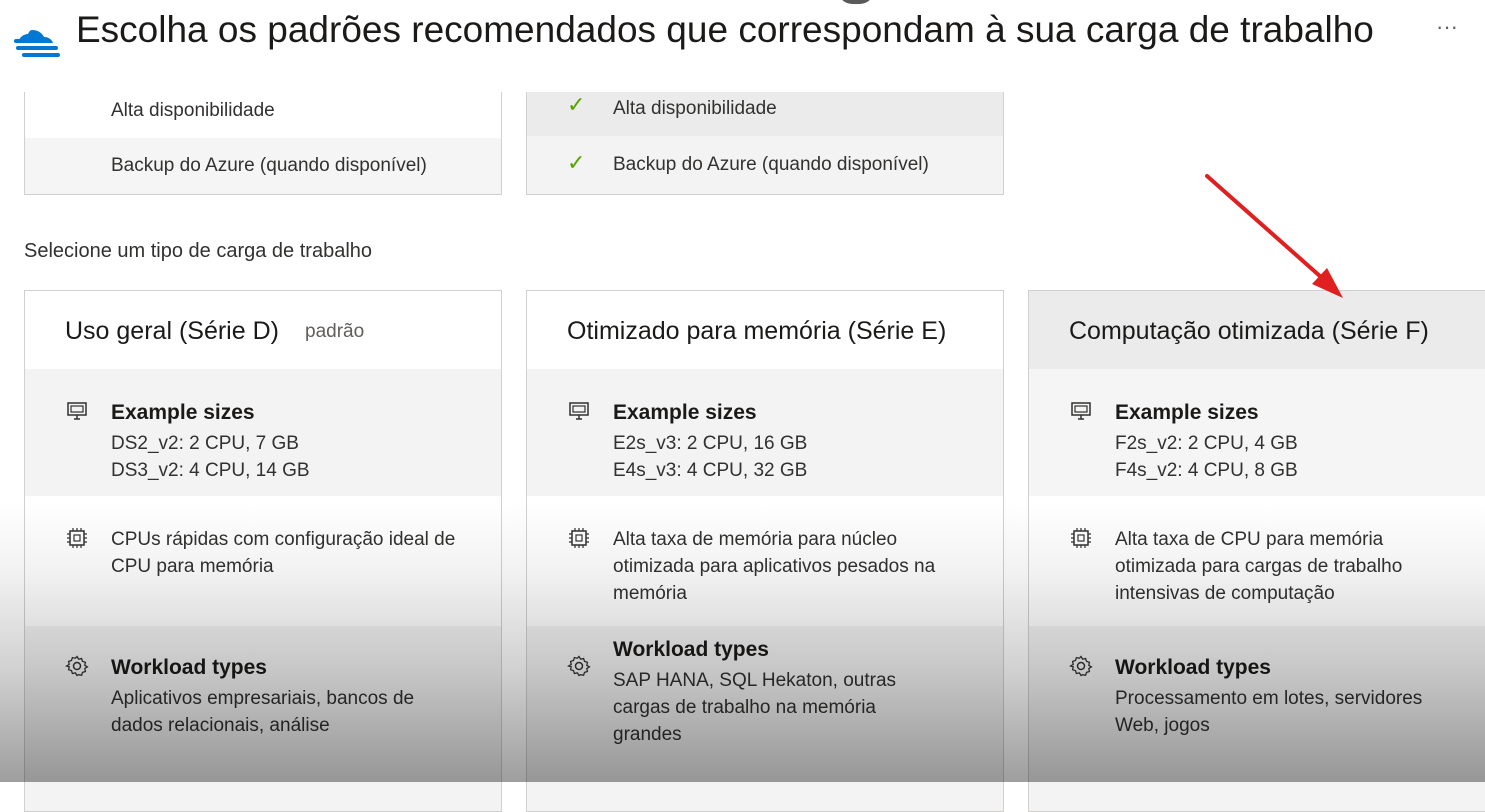 The height and width of the screenshot is (812, 1485). I want to click on feature-row: Alta disponibilidade, so click(263, 110).